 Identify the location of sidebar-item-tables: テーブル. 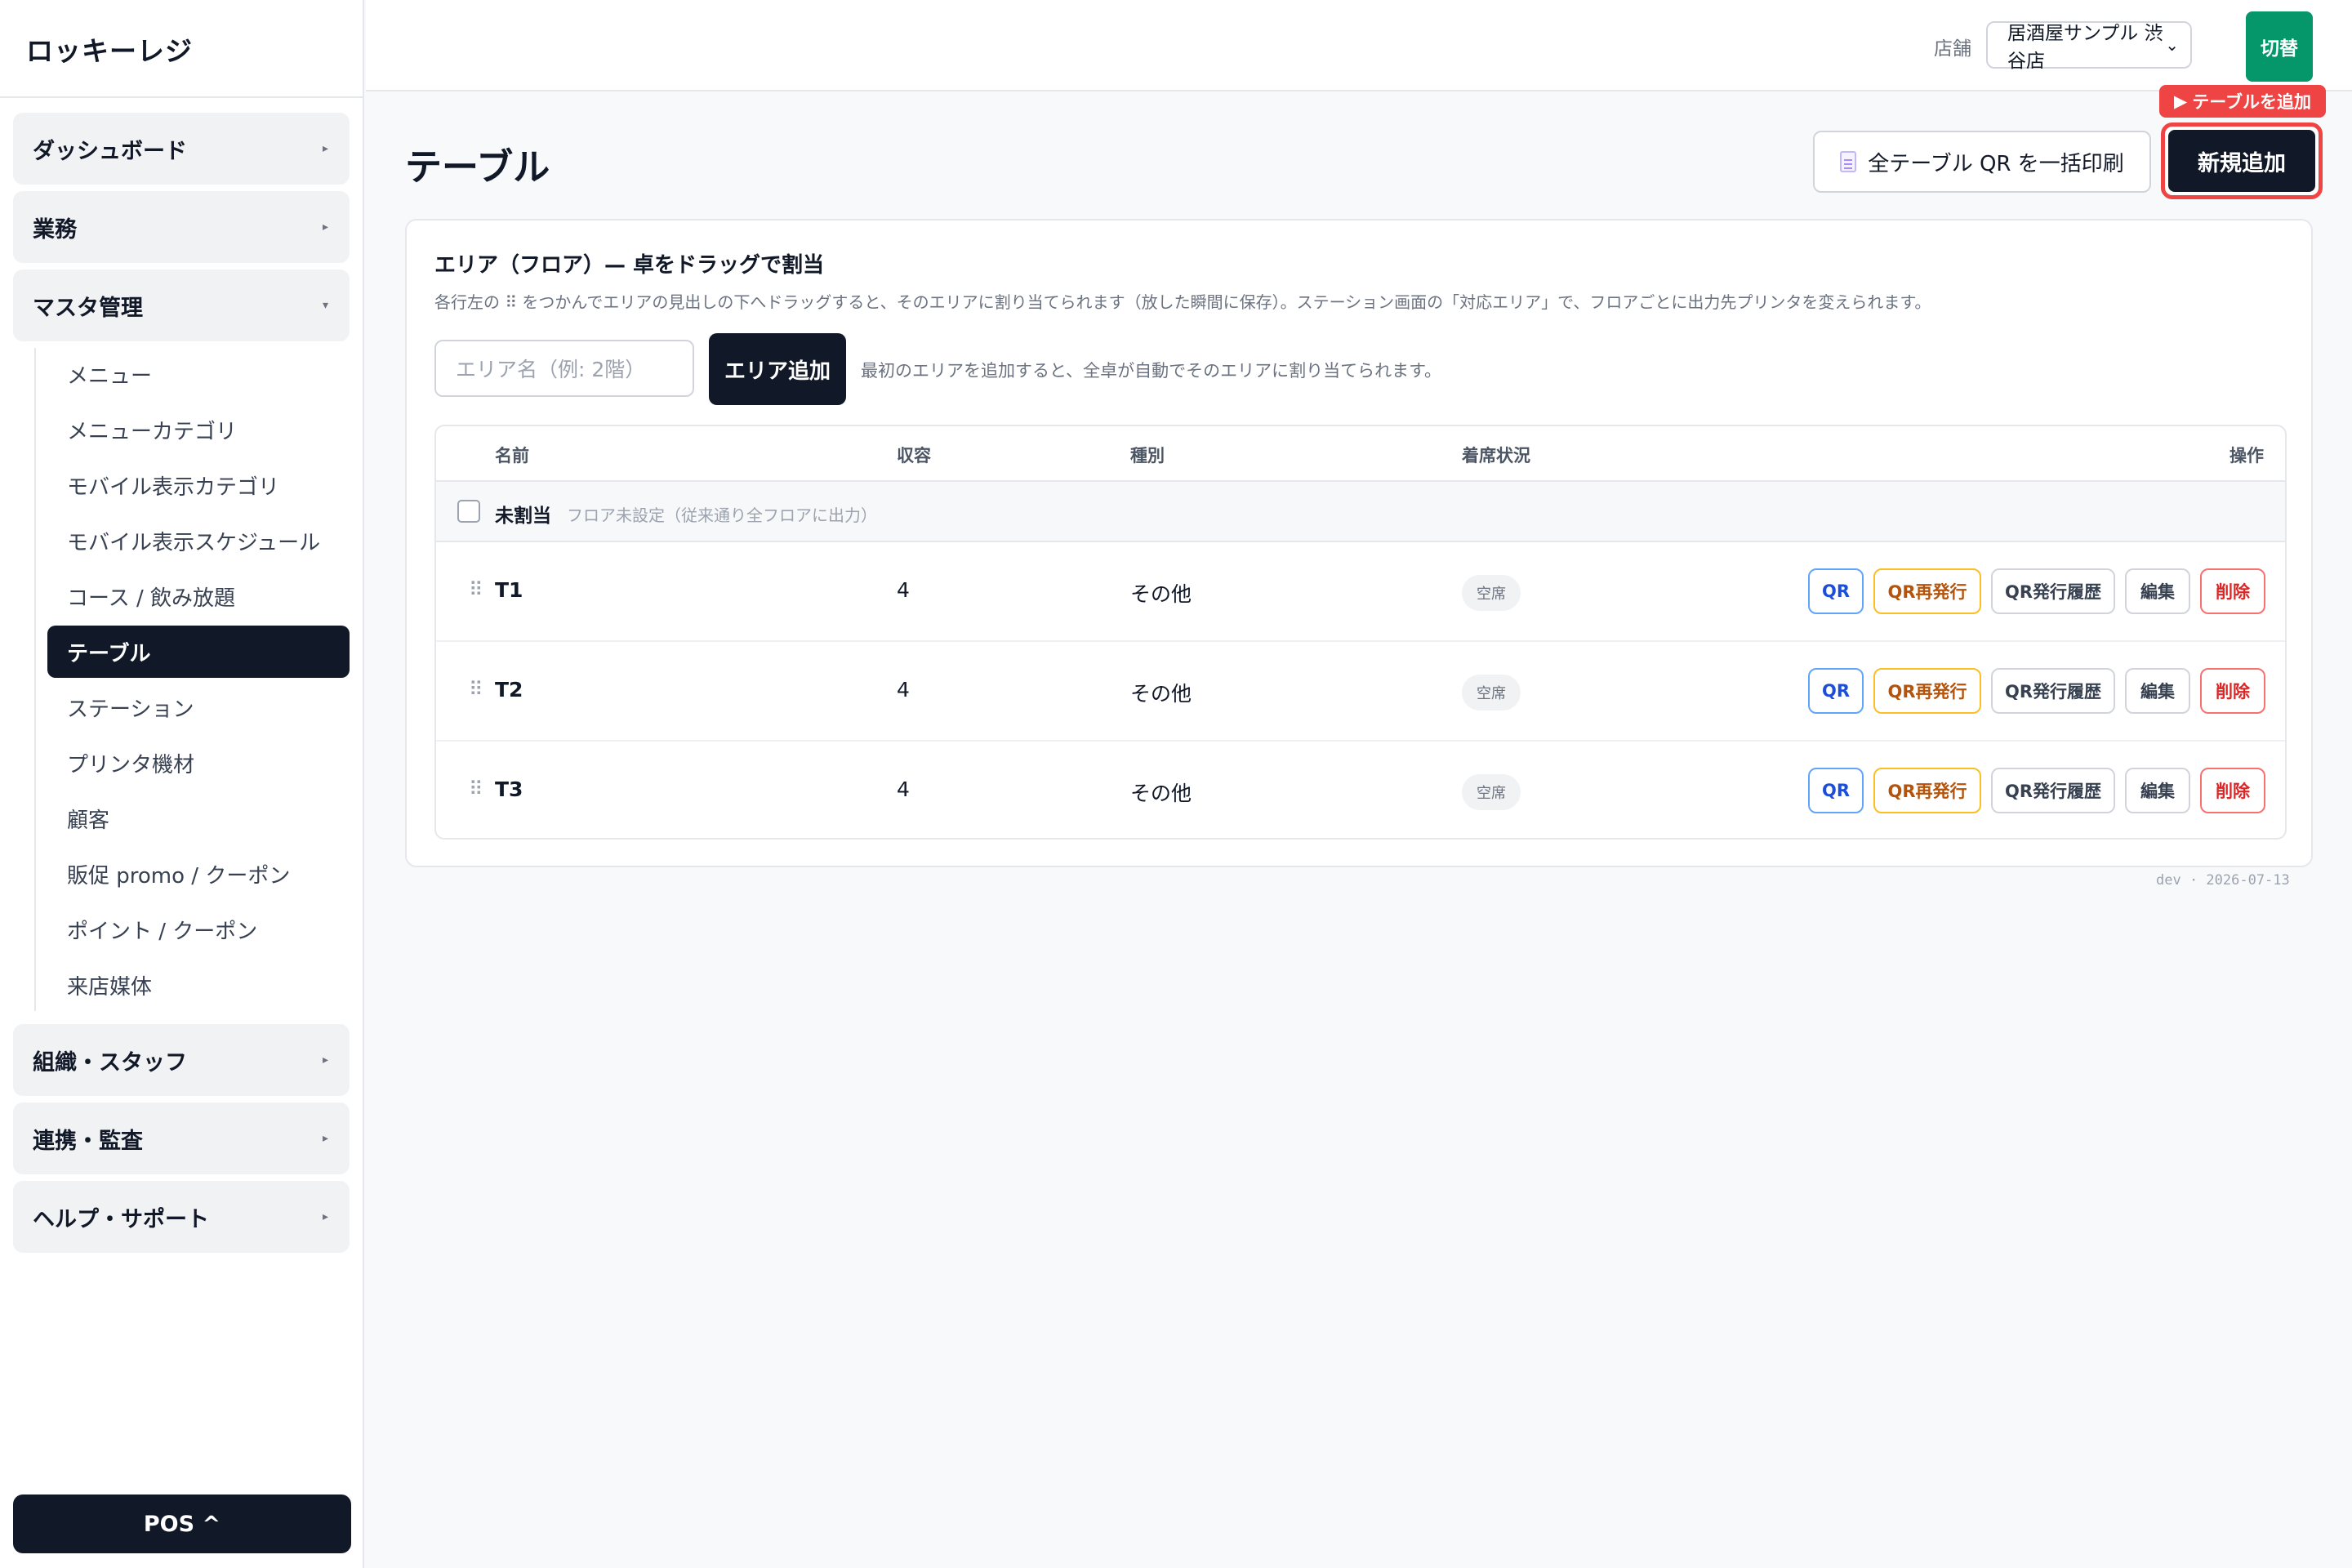
(198, 652).